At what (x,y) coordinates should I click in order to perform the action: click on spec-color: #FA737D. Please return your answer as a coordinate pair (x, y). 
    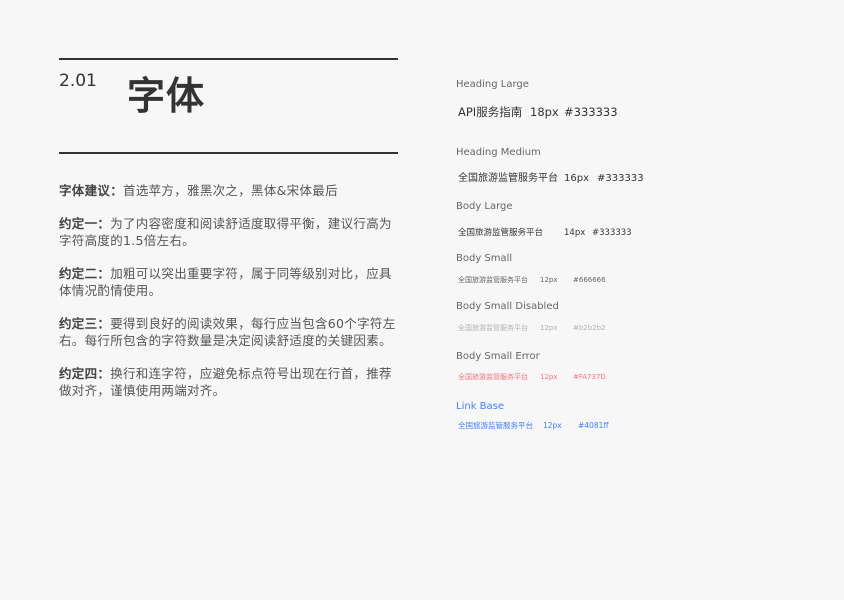
    Looking at the image, I should click on (589, 377).